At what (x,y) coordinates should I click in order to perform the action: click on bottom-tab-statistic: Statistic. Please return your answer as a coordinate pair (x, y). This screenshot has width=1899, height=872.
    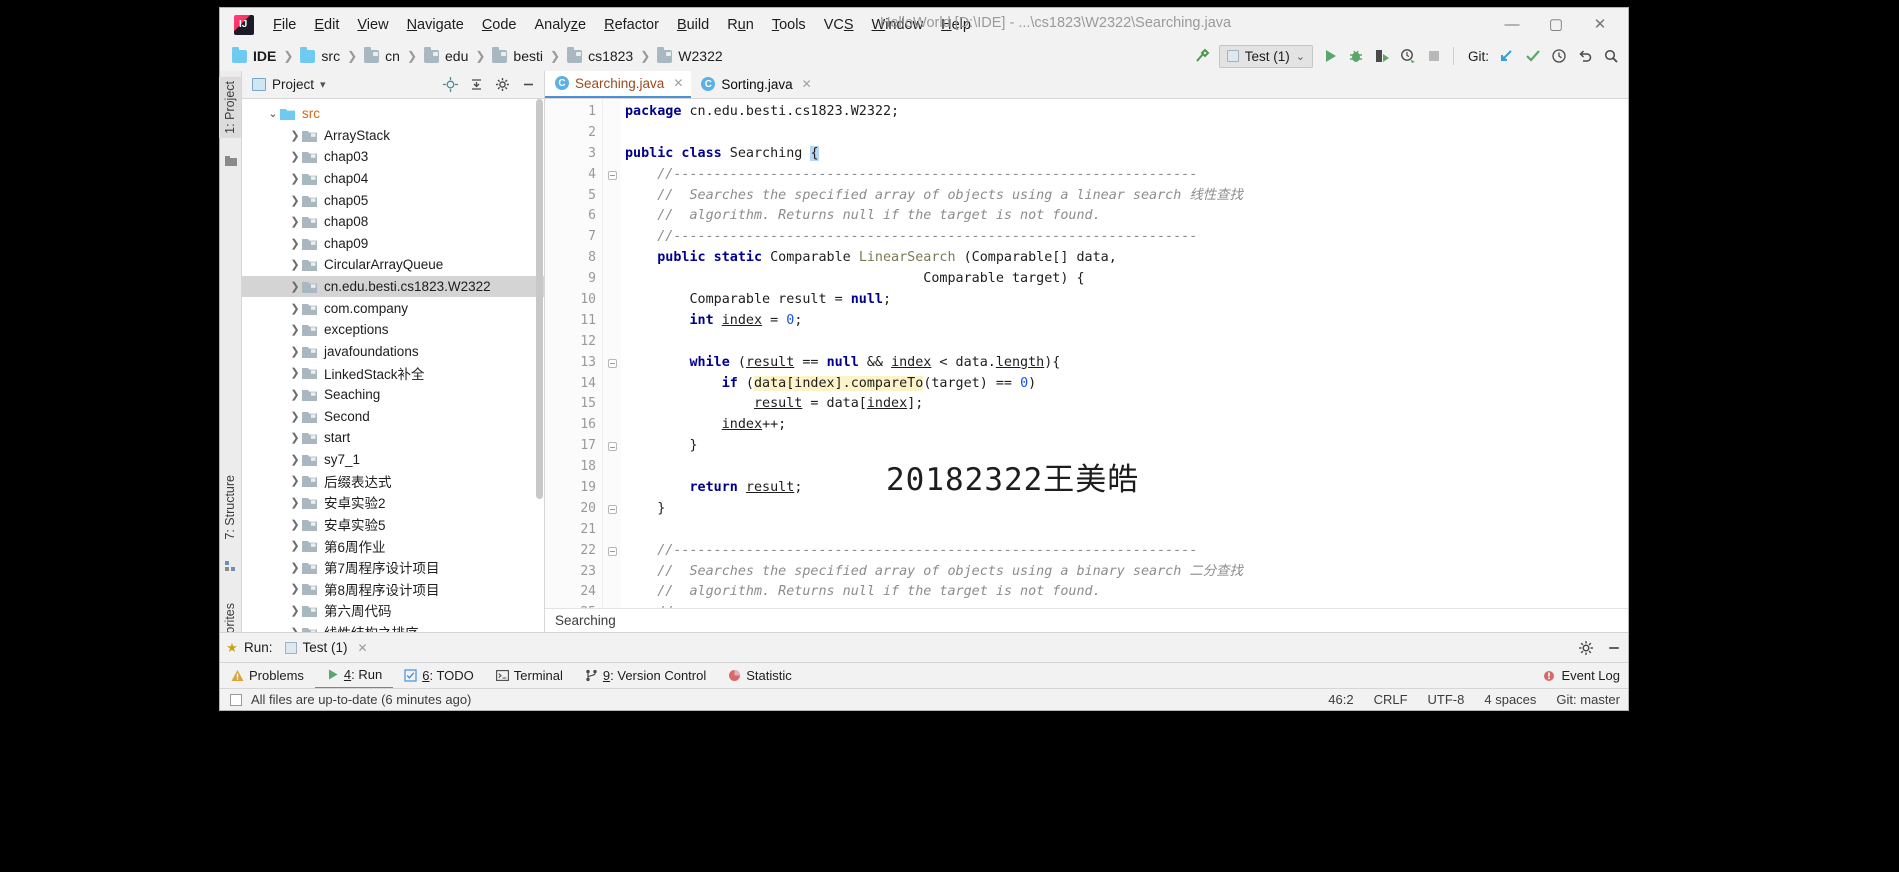
    Looking at the image, I should click on (760, 676).